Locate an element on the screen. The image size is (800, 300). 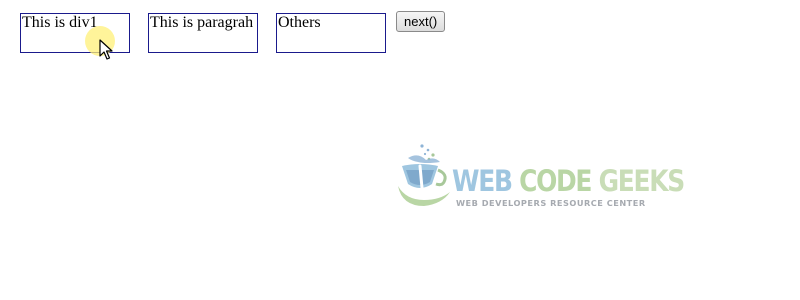
div1-text: This is div1 is located at coordinates (60, 22).